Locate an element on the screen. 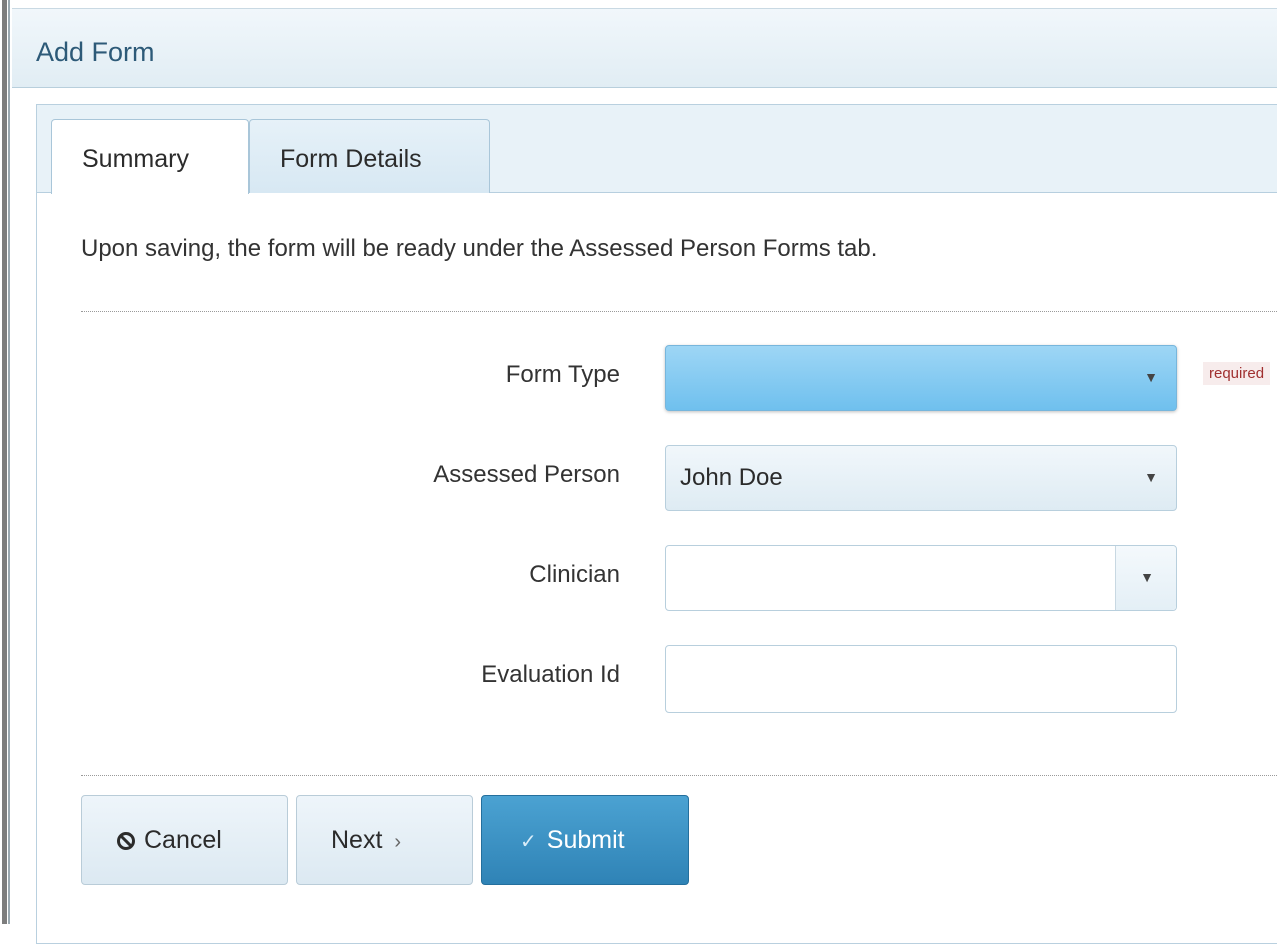  assessed-person-label: Assessed Person is located at coordinates (526, 474).